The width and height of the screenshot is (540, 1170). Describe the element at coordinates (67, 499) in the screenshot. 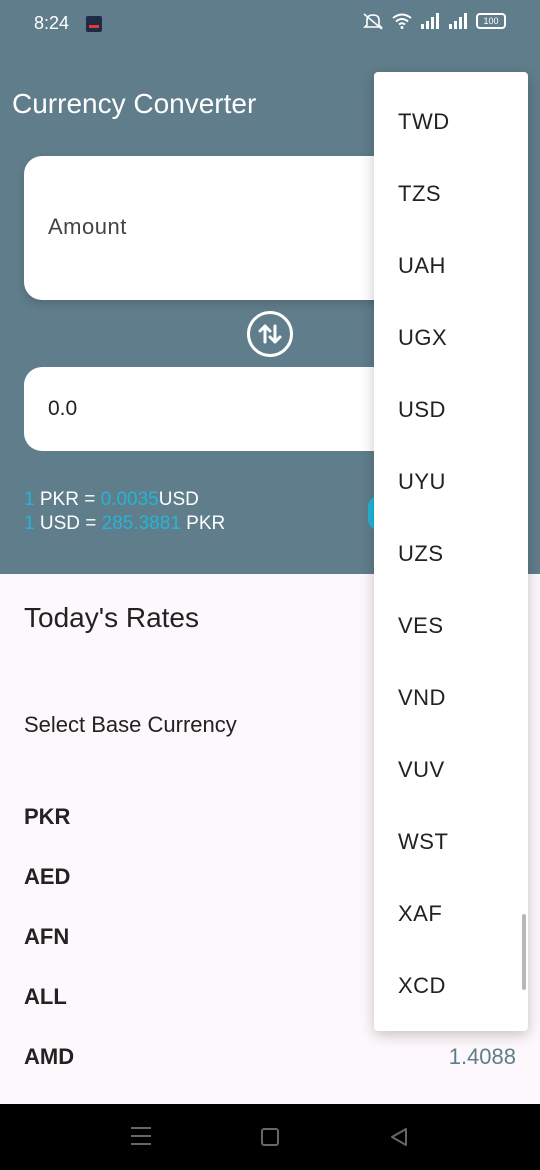

I see `rate-from: PKR =` at that location.